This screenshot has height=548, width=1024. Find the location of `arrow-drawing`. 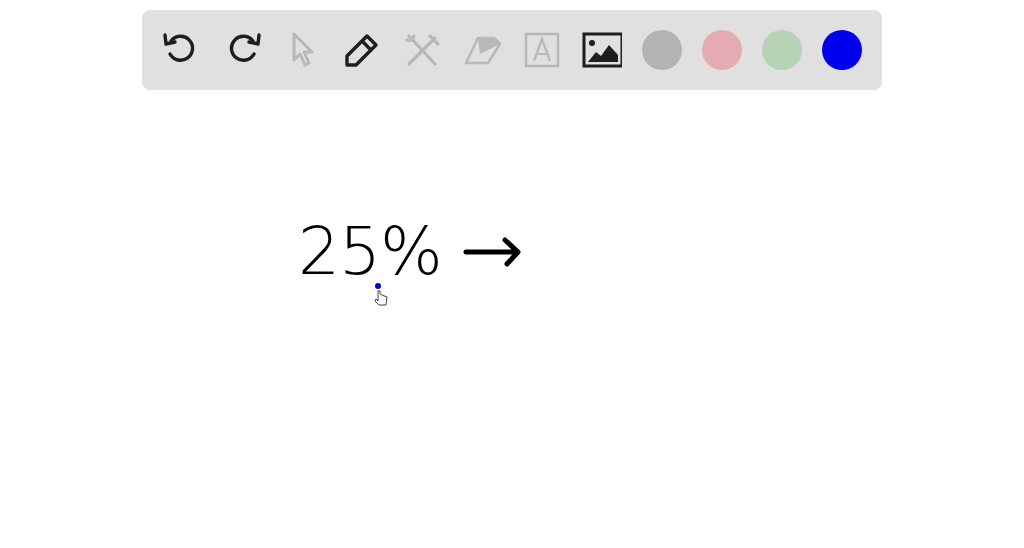

arrow-drawing is located at coordinates (492, 252).